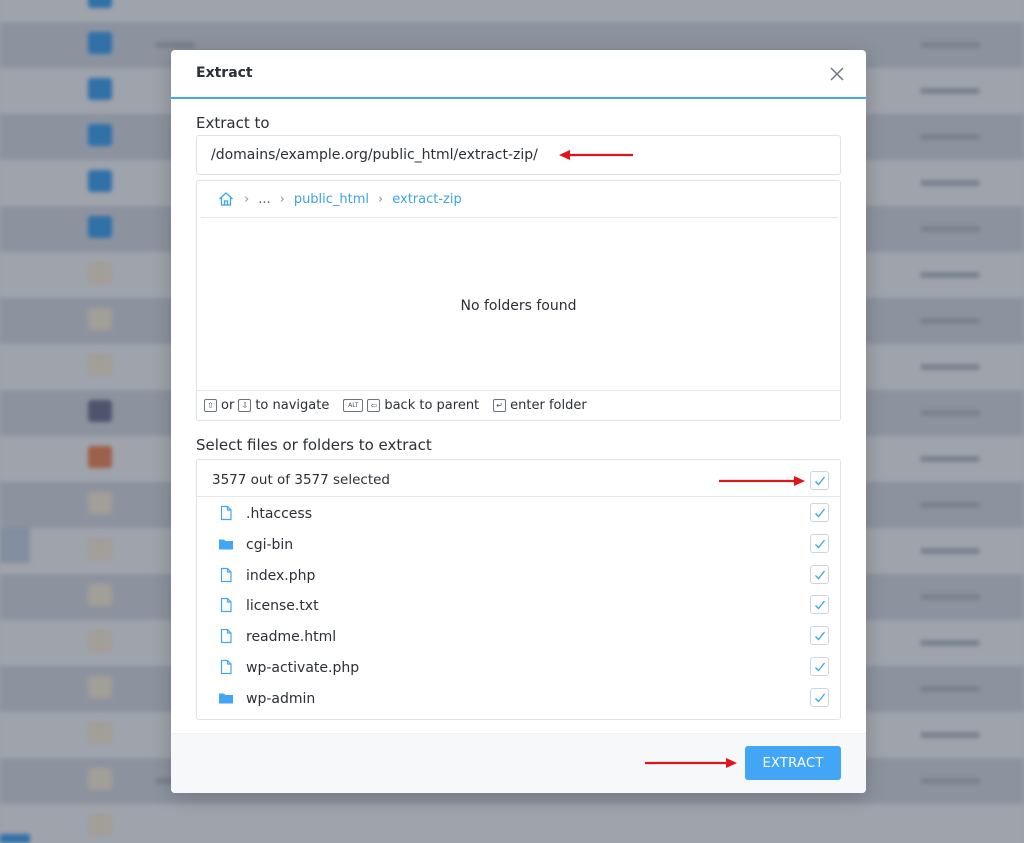 This screenshot has height=843, width=1024. Describe the element at coordinates (279, 514) in the screenshot. I see `file-name: .htaccess` at that location.